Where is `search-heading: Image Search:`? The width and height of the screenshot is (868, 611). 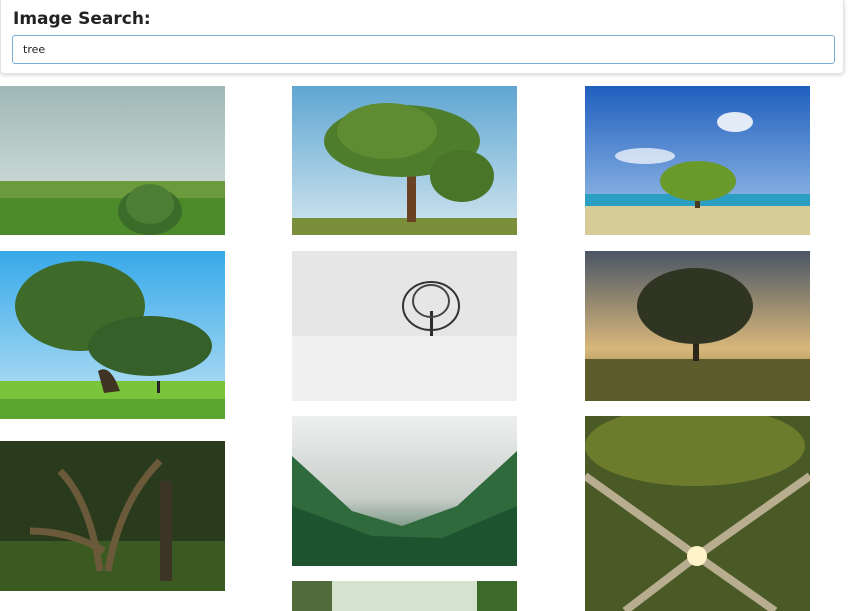 search-heading: Image Search: is located at coordinates (82, 19).